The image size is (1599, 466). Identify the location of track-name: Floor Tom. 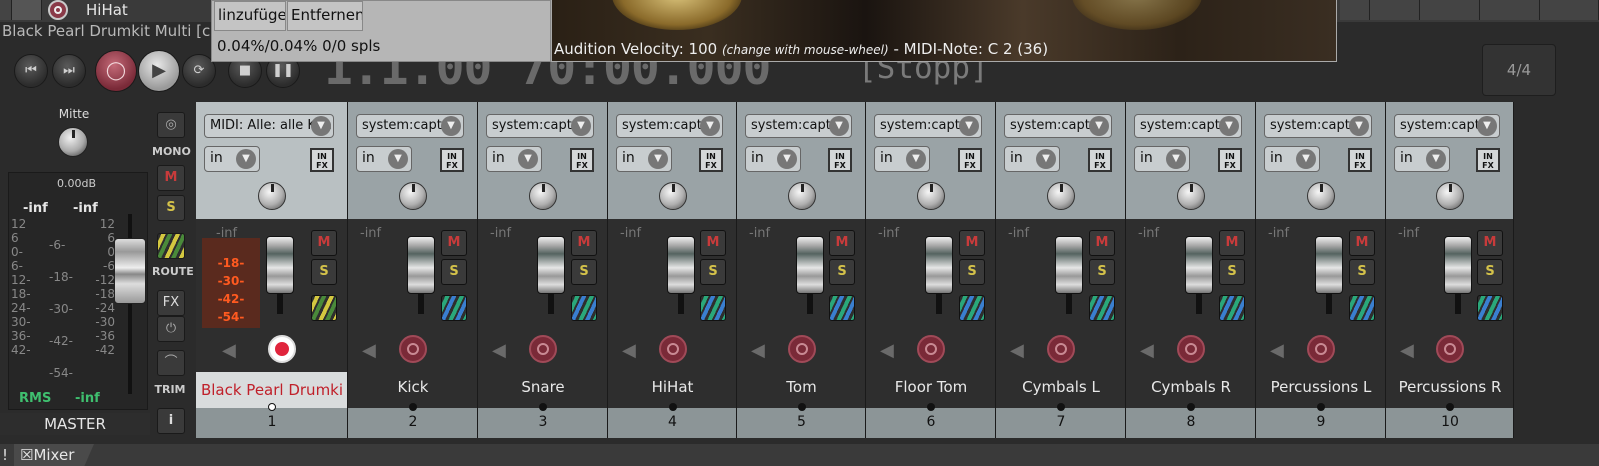
(931, 387).